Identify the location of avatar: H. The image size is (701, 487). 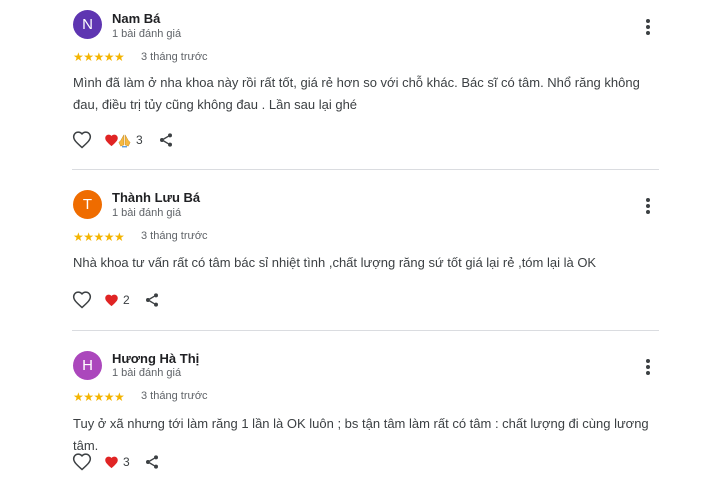
(87, 365).